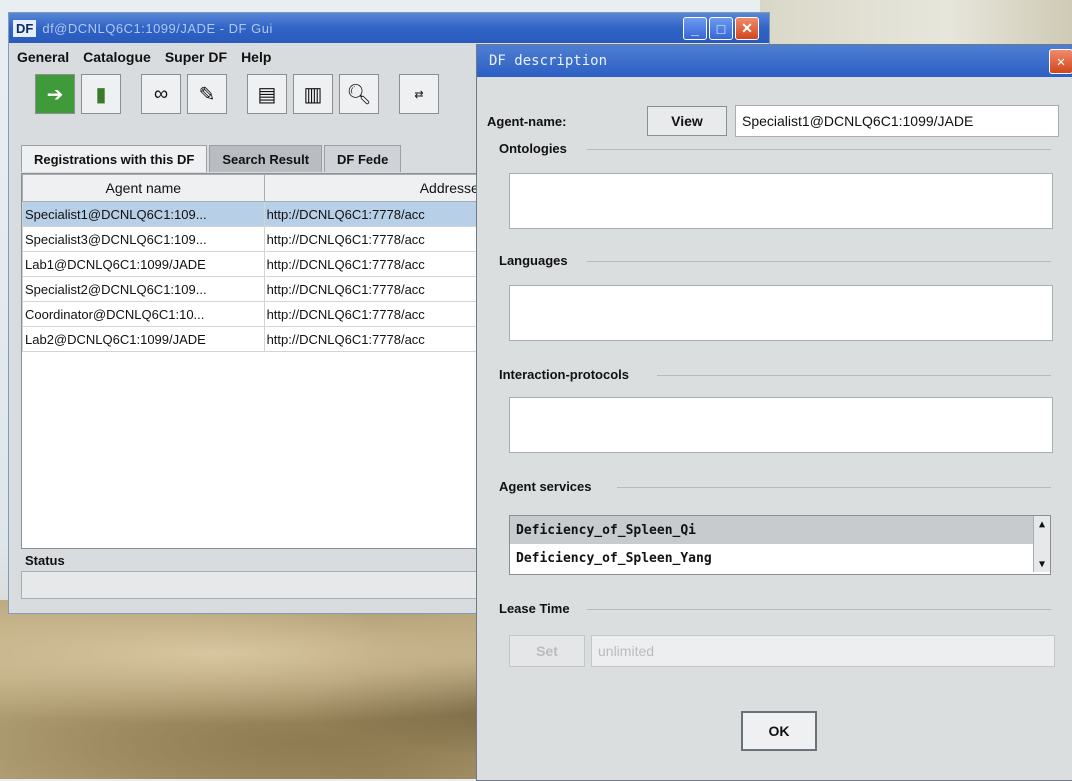  I want to click on exit-icon: ➔, so click(55, 94).